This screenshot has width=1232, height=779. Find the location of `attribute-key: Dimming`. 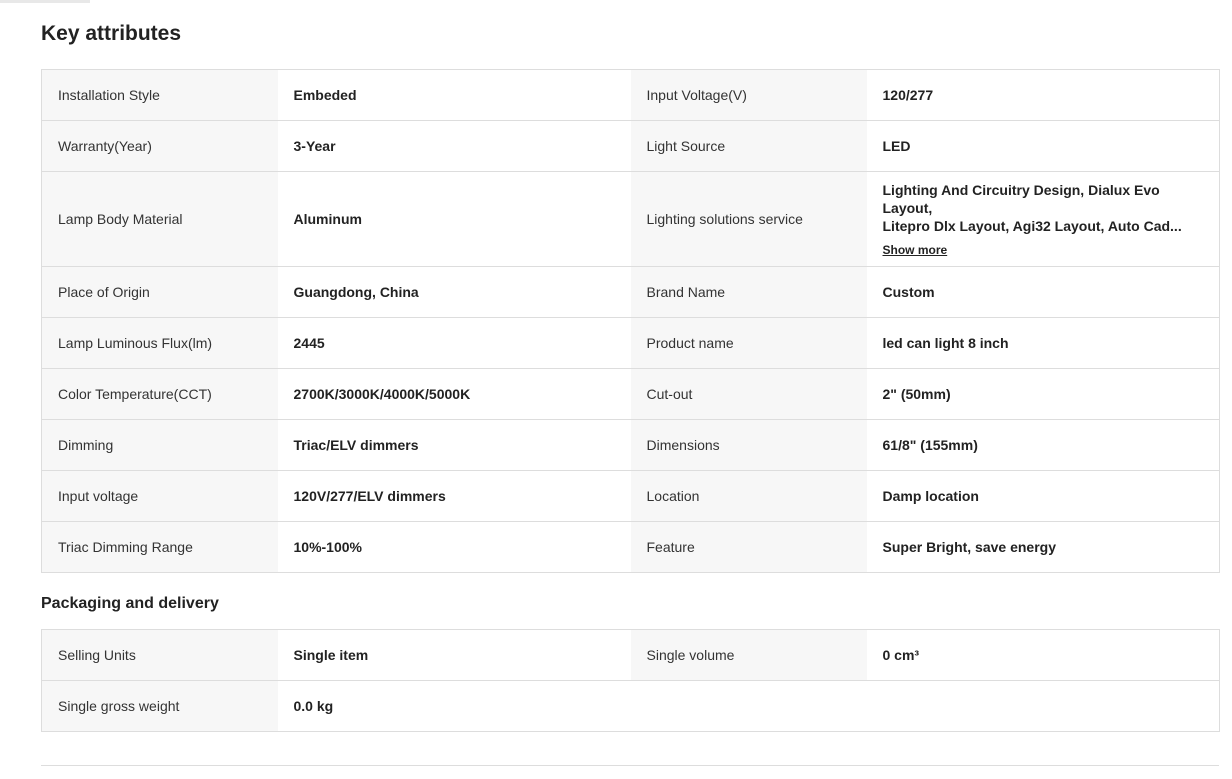

attribute-key: Dimming is located at coordinates (159, 445).